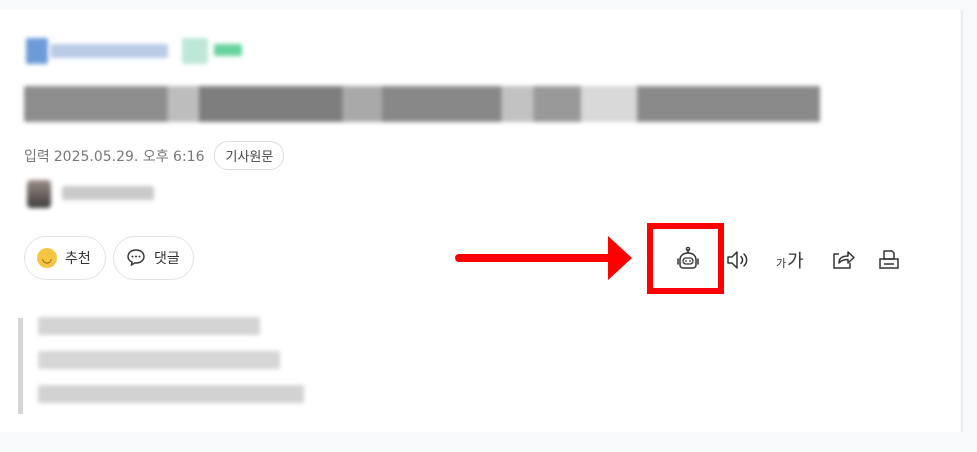 The width and height of the screenshot is (977, 452). Describe the element at coordinates (129, 156) in the screenshot. I see `published-time: 2025.05.29. 오후 6:16` at that location.